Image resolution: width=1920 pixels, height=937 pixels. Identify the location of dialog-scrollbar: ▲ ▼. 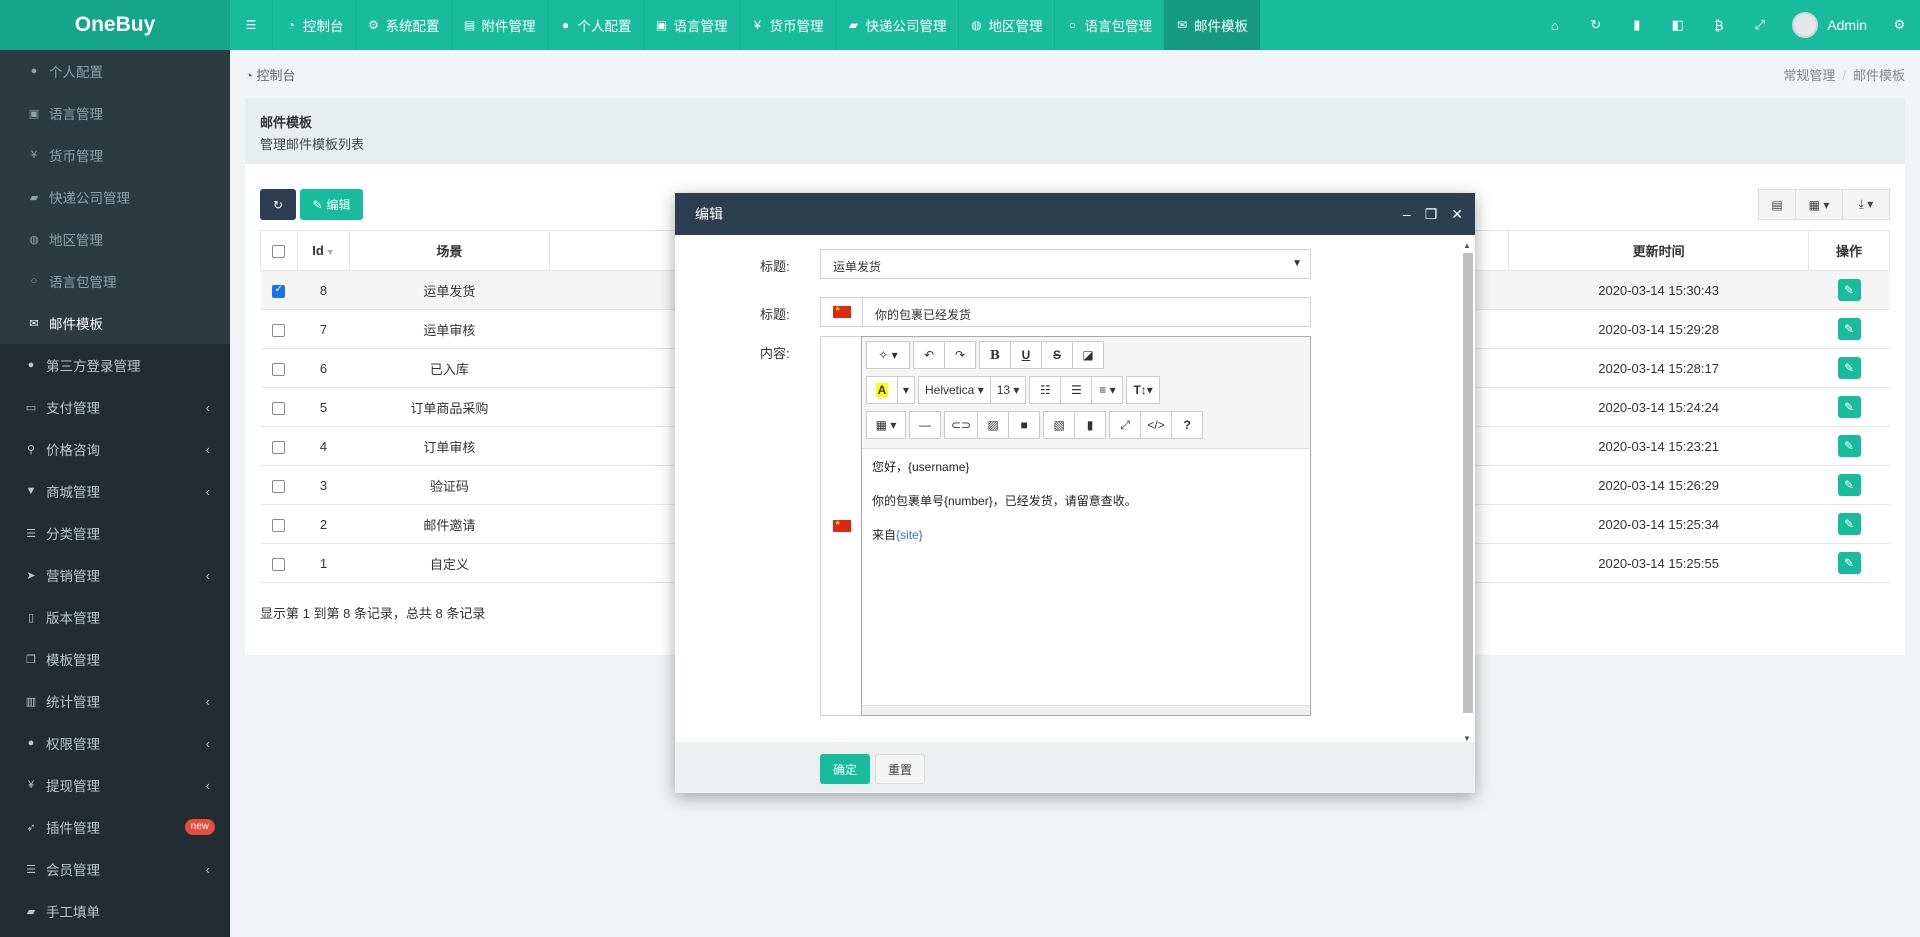
(1467, 492).